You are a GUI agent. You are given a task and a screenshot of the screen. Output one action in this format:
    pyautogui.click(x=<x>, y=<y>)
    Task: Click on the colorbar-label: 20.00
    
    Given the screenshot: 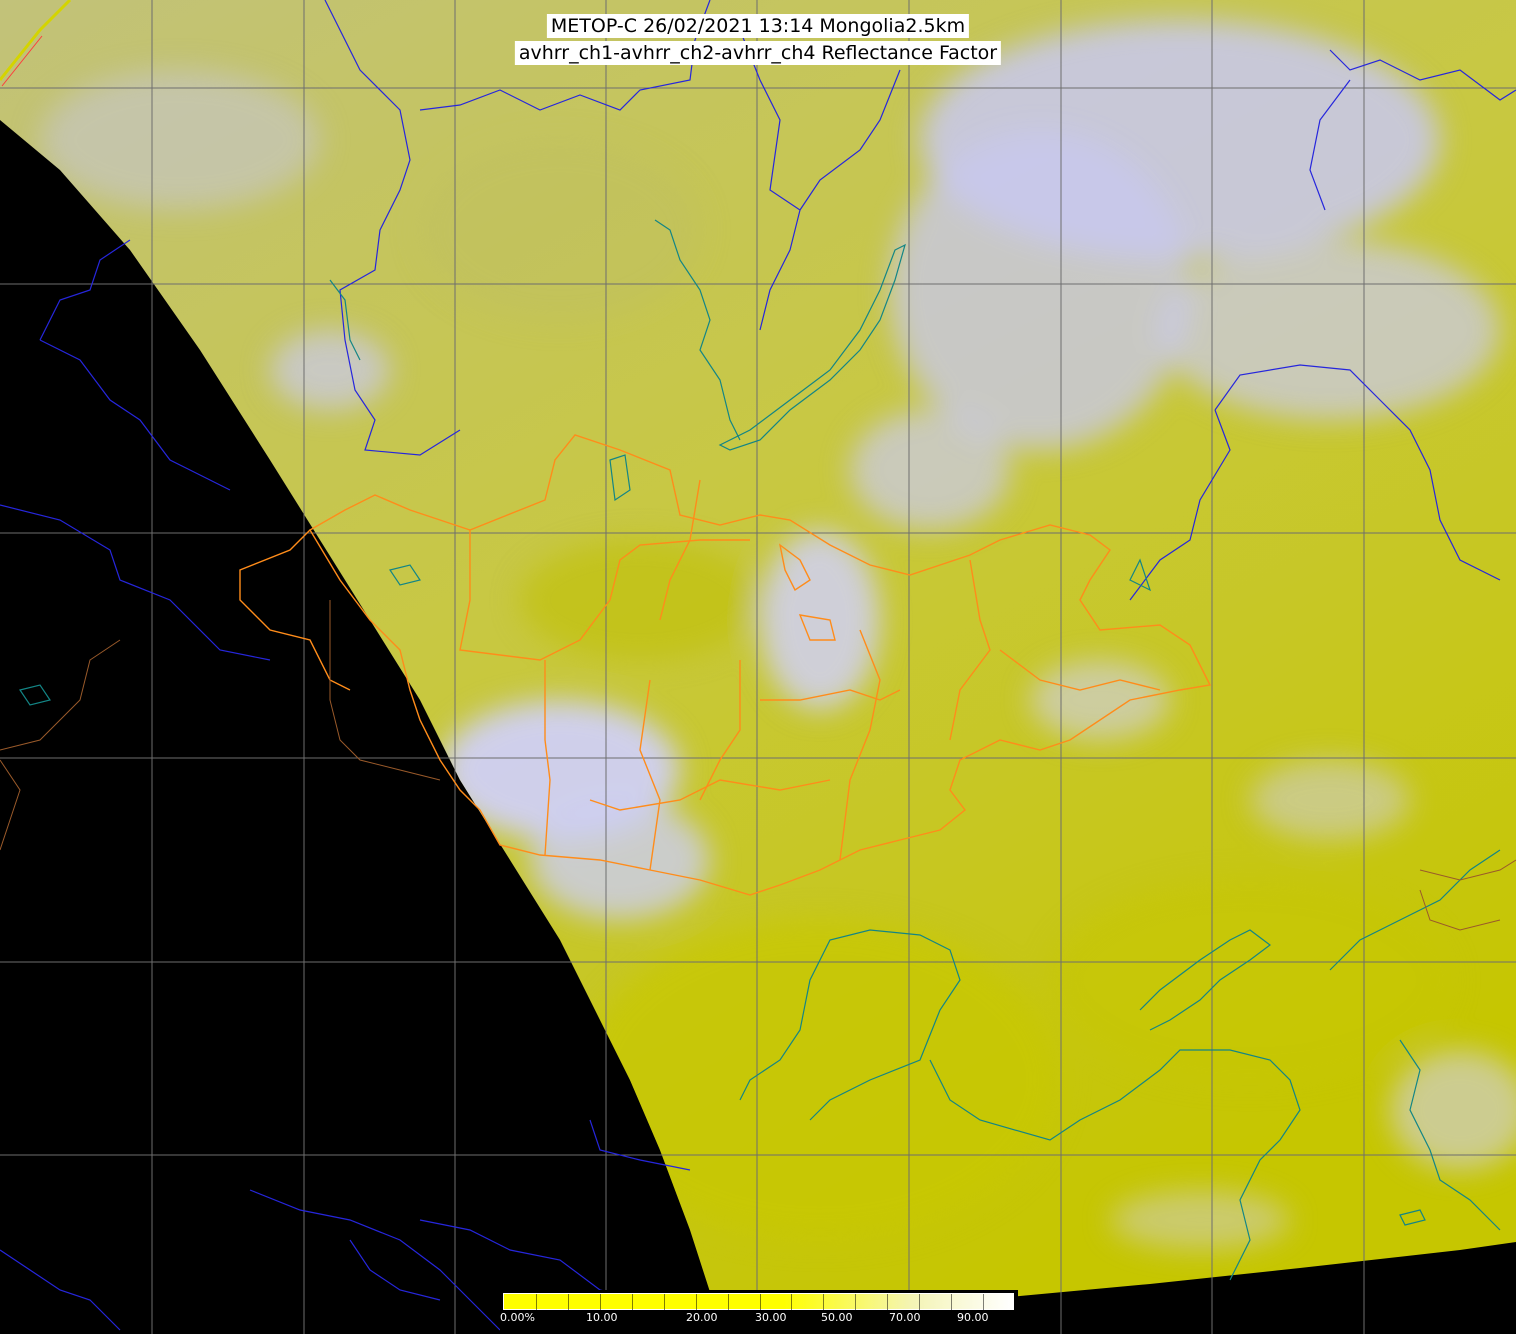 What is the action you would take?
    pyautogui.click(x=702, y=1317)
    